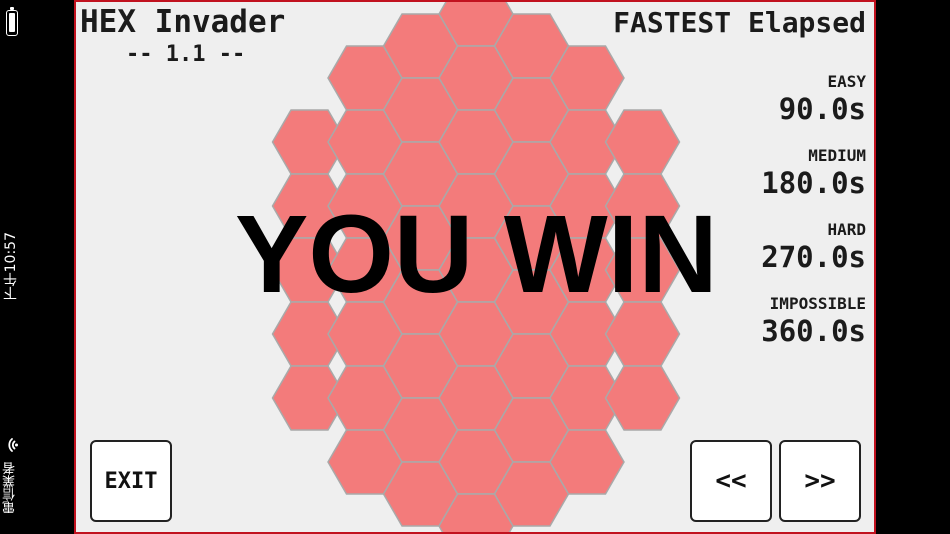 This screenshot has height=534, width=950. I want to click on next-button: >>, so click(820, 481).